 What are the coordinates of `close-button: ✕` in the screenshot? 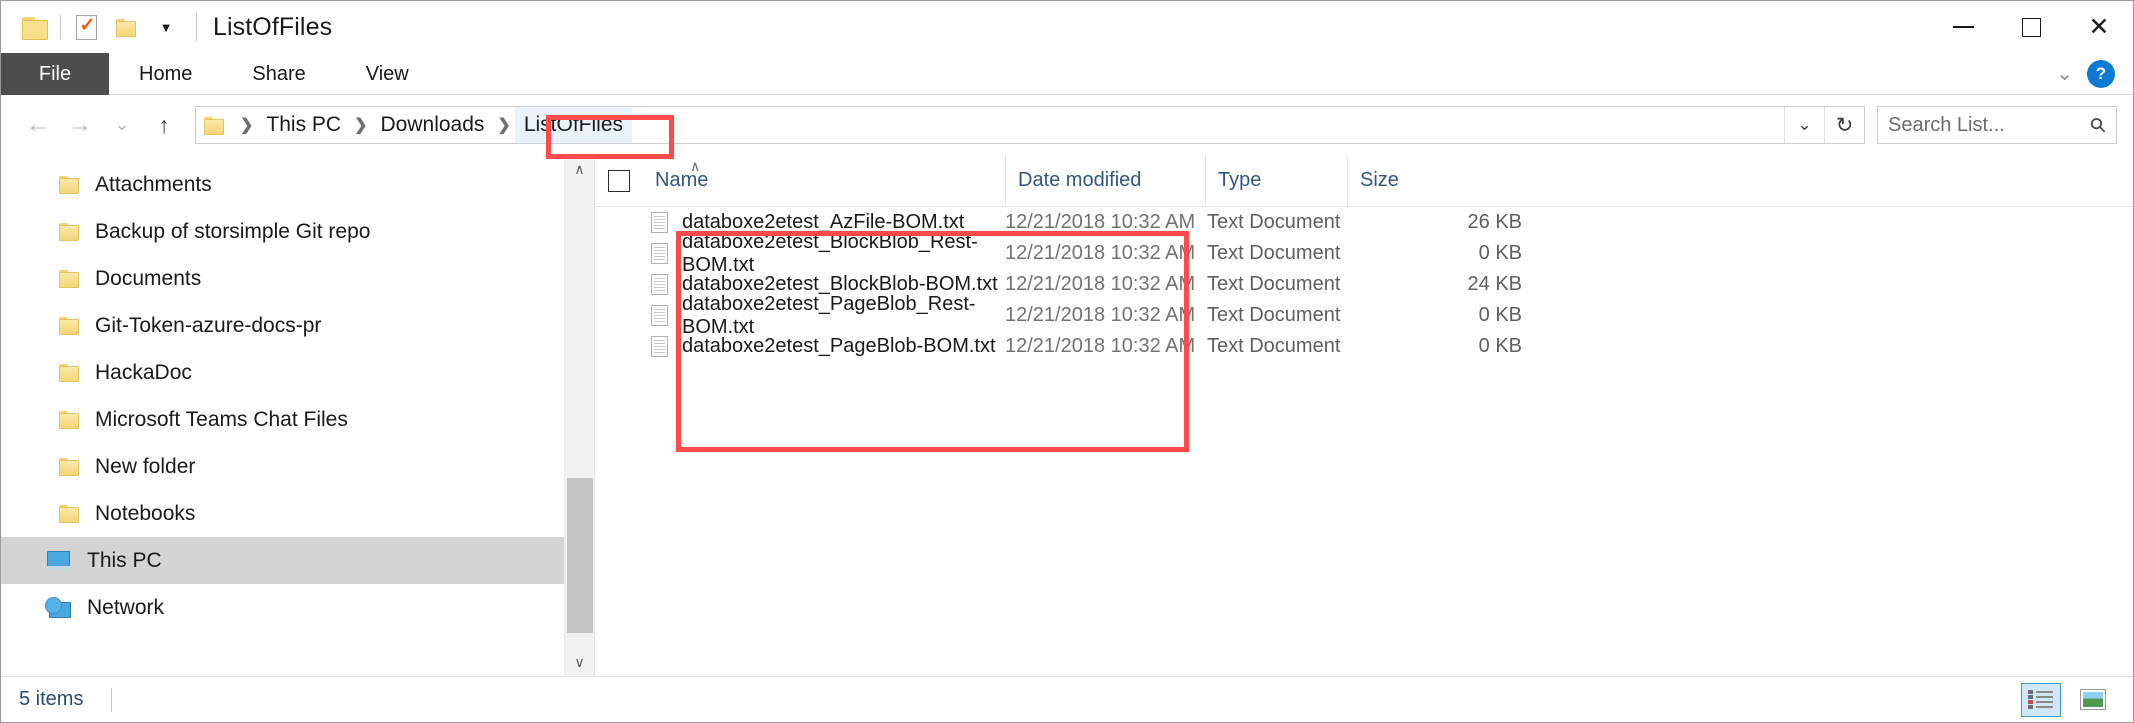 It's located at (2099, 27).